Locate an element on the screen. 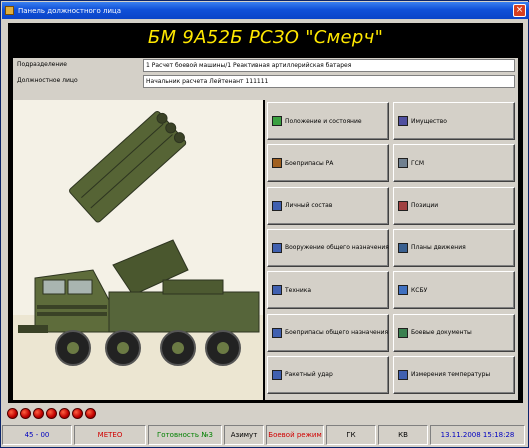 This screenshot has width=529, height=448. menu-button-label: Позиции is located at coordinates (425, 206).